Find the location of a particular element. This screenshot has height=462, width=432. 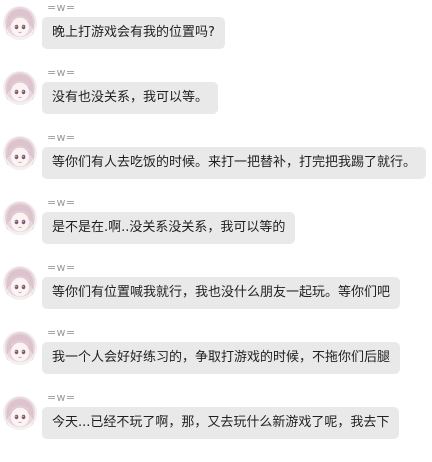

chat-message: =w= 是不是在.啊..没关系没关系，我可以等的 is located at coordinates (216, 225).